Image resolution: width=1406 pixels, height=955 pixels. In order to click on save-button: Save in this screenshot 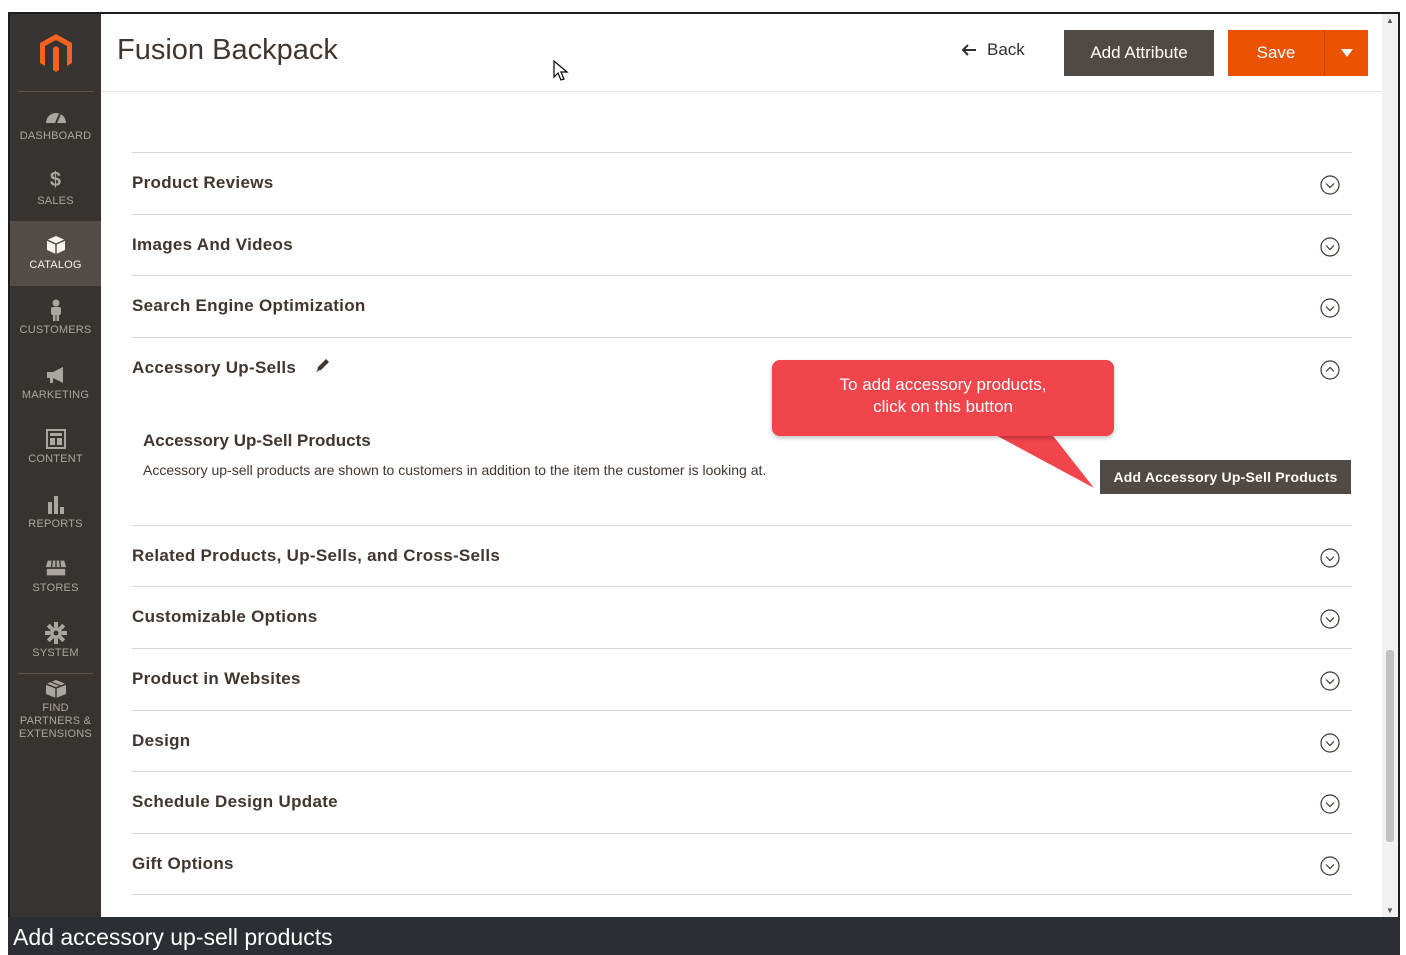, I will do `click(1276, 53)`.